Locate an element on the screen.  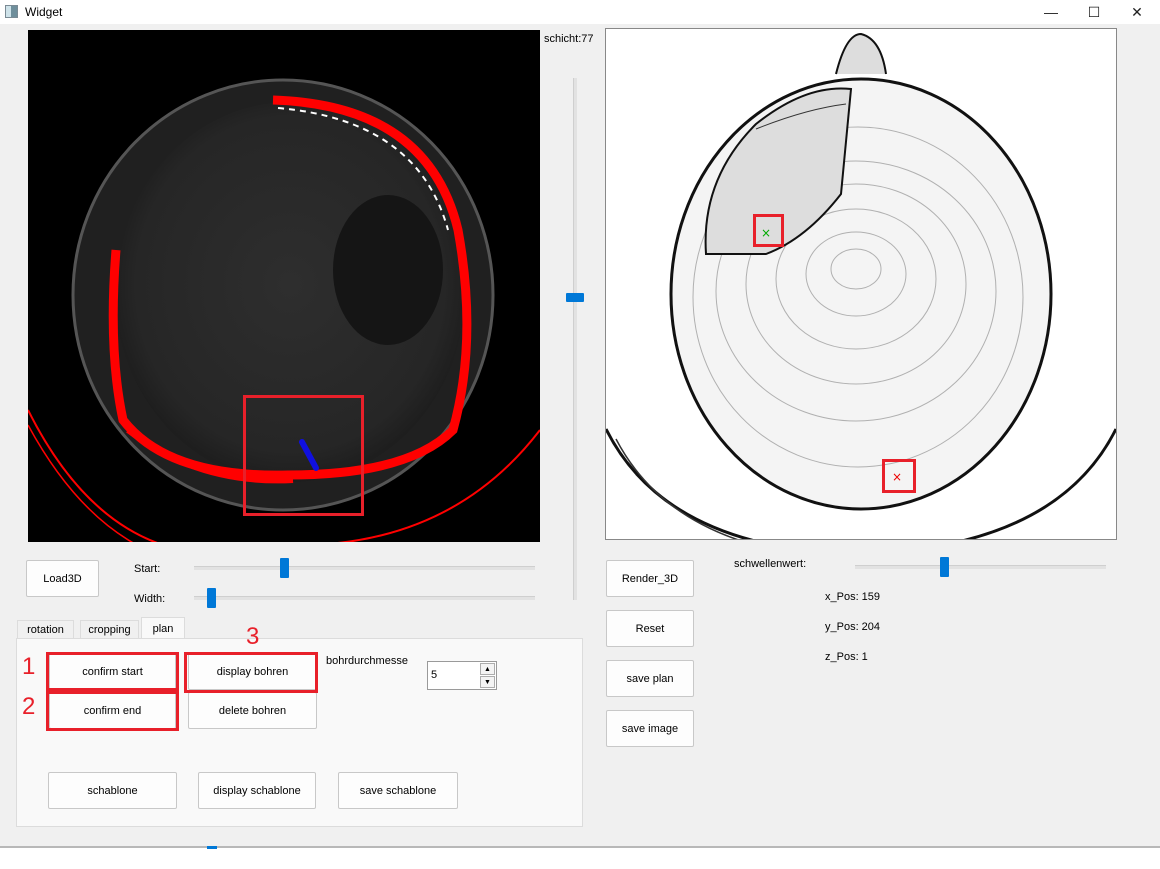
spin-down-icon: ▼ is located at coordinates (487, 682).